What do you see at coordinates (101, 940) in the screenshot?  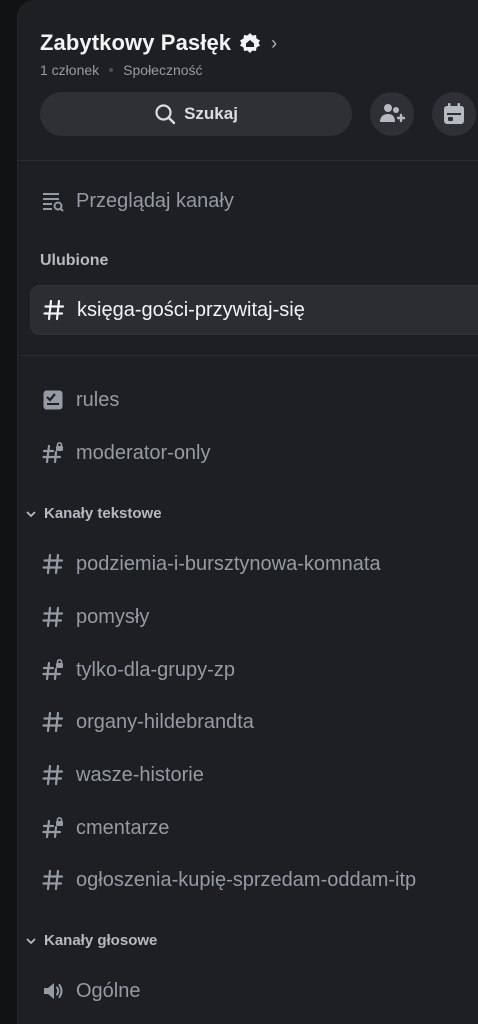 I see `category-label: Kanały głosowe` at bounding box center [101, 940].